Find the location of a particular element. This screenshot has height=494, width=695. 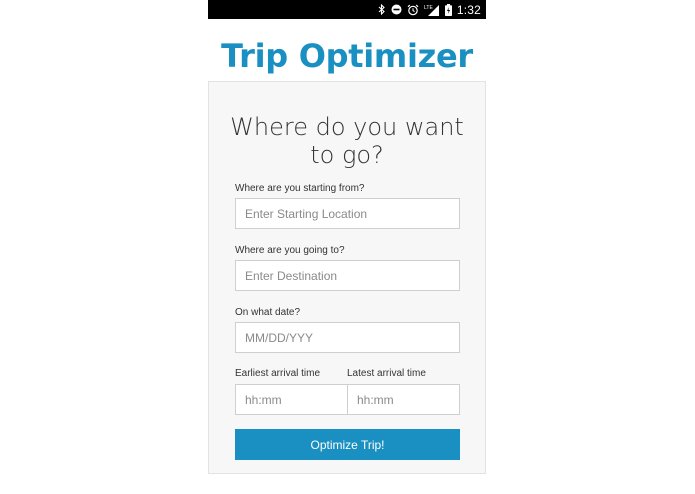

date-input is located at coordinates (347, 337).